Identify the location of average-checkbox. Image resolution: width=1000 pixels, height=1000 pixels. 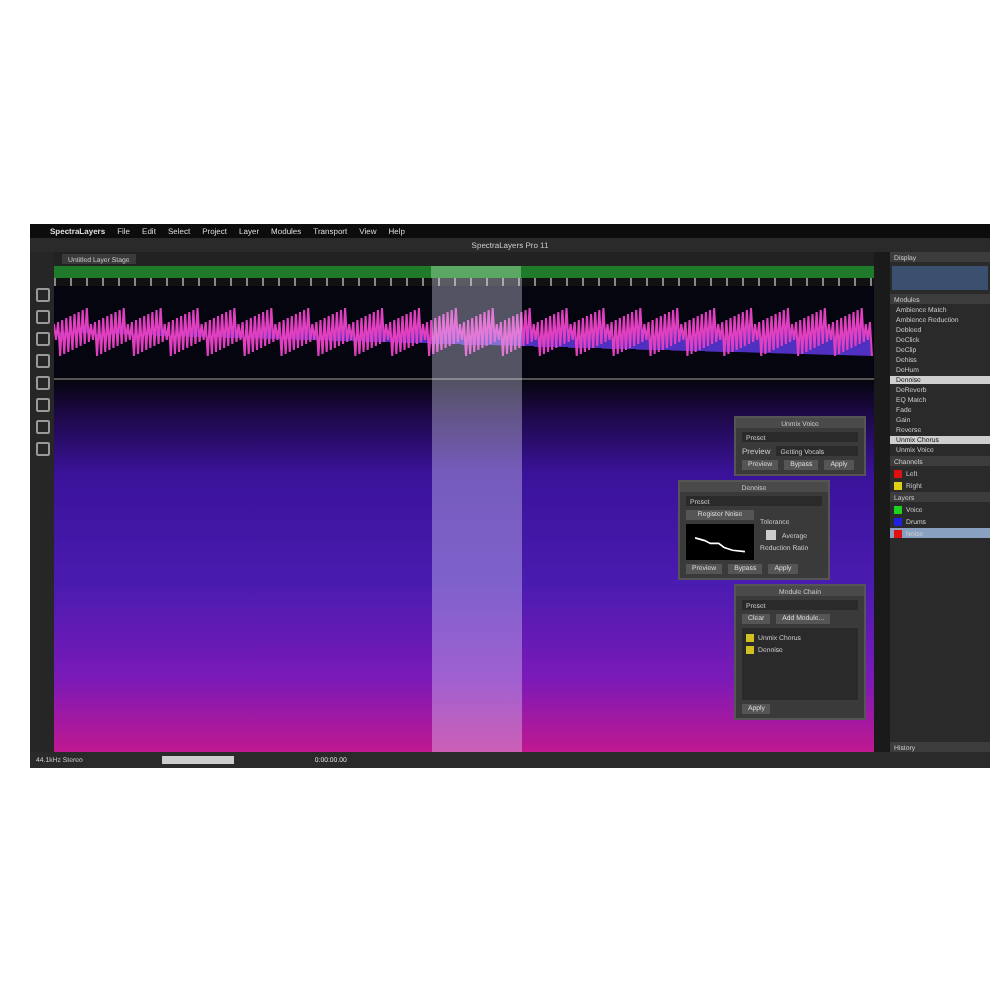
(771, 535).